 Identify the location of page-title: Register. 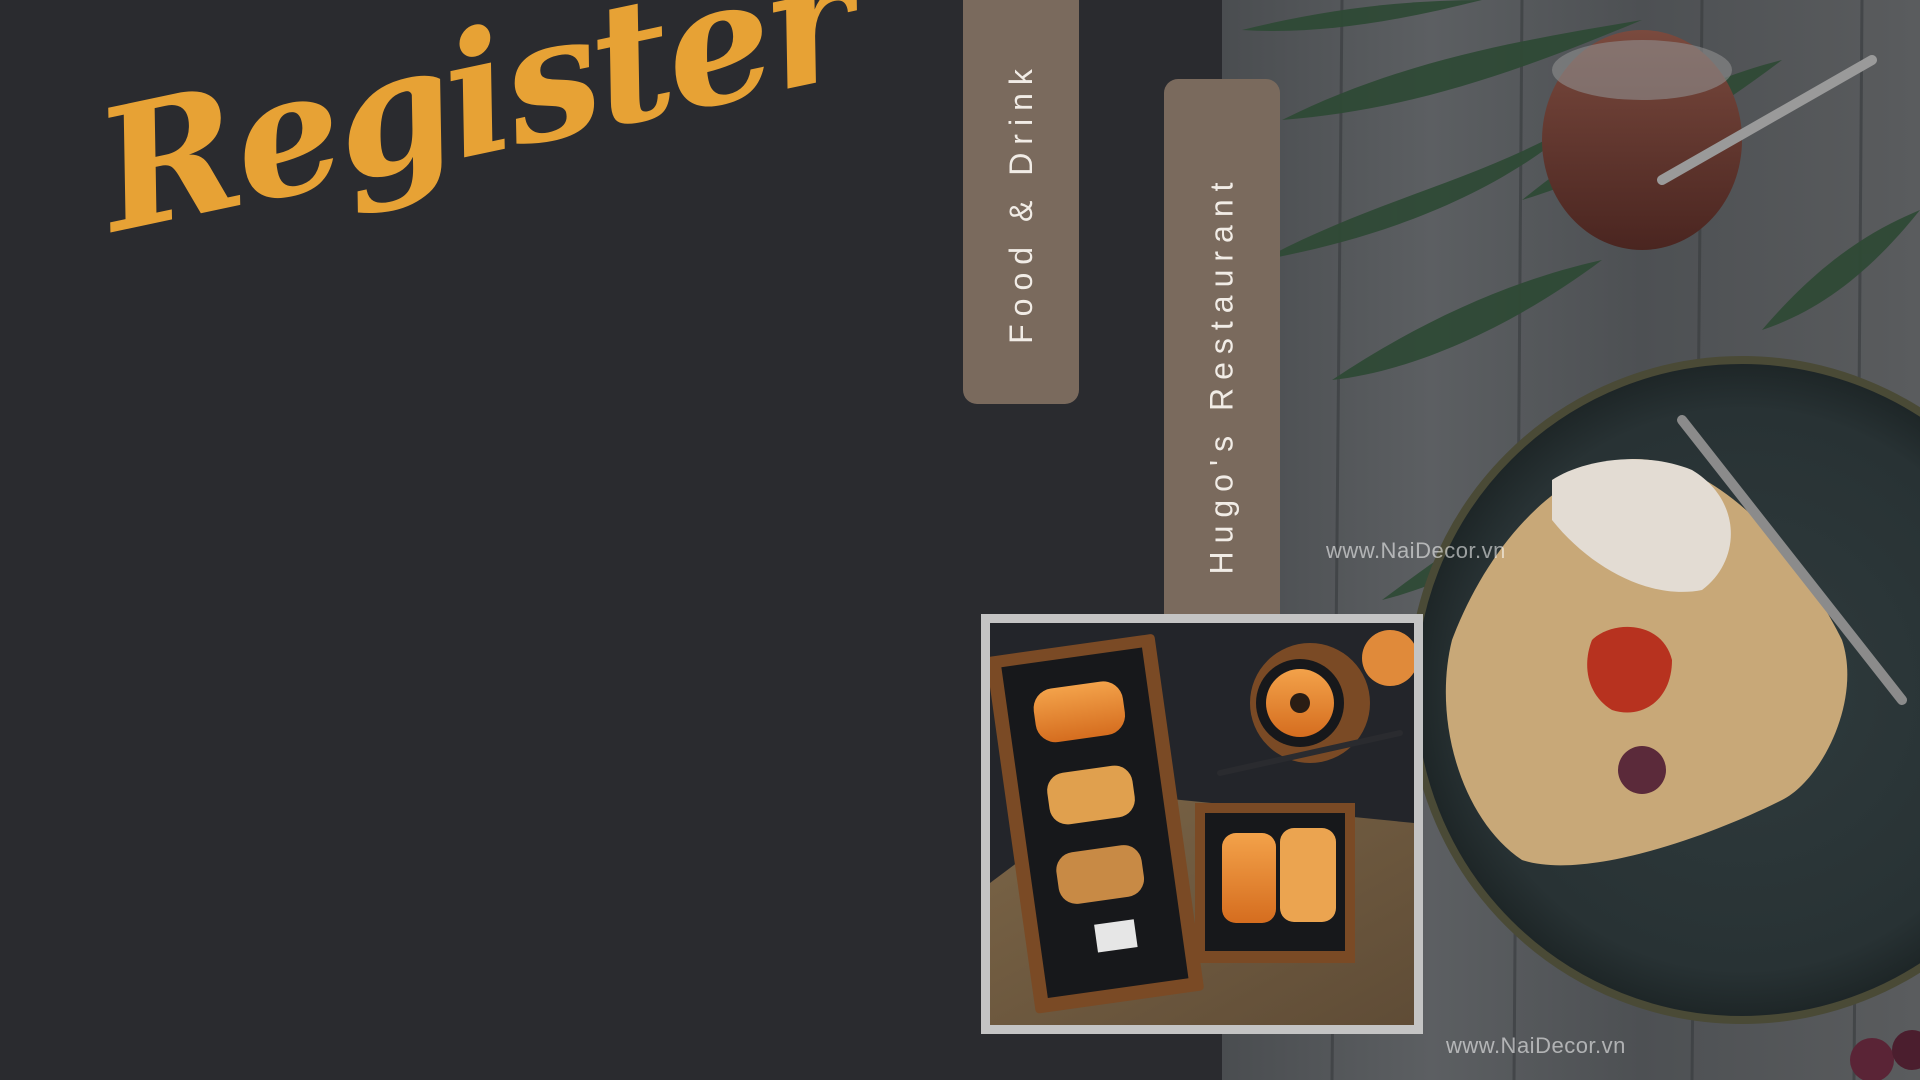
(475, 135).